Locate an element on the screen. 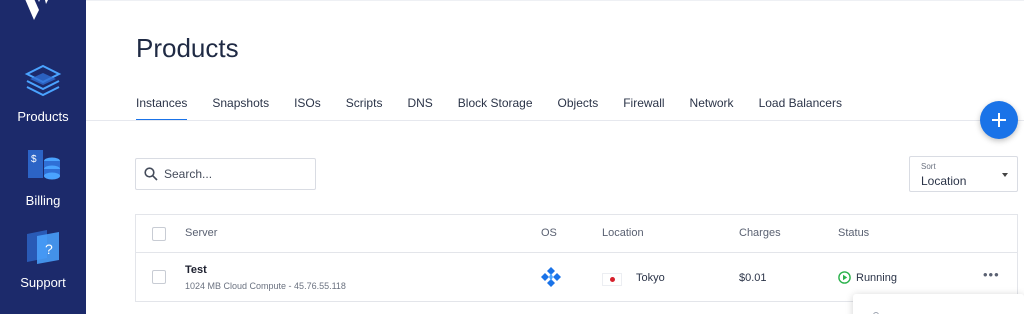  server-description: 1024 MB Cloud Compute - 45.76.55.118 is located at coordinates (265, 286).